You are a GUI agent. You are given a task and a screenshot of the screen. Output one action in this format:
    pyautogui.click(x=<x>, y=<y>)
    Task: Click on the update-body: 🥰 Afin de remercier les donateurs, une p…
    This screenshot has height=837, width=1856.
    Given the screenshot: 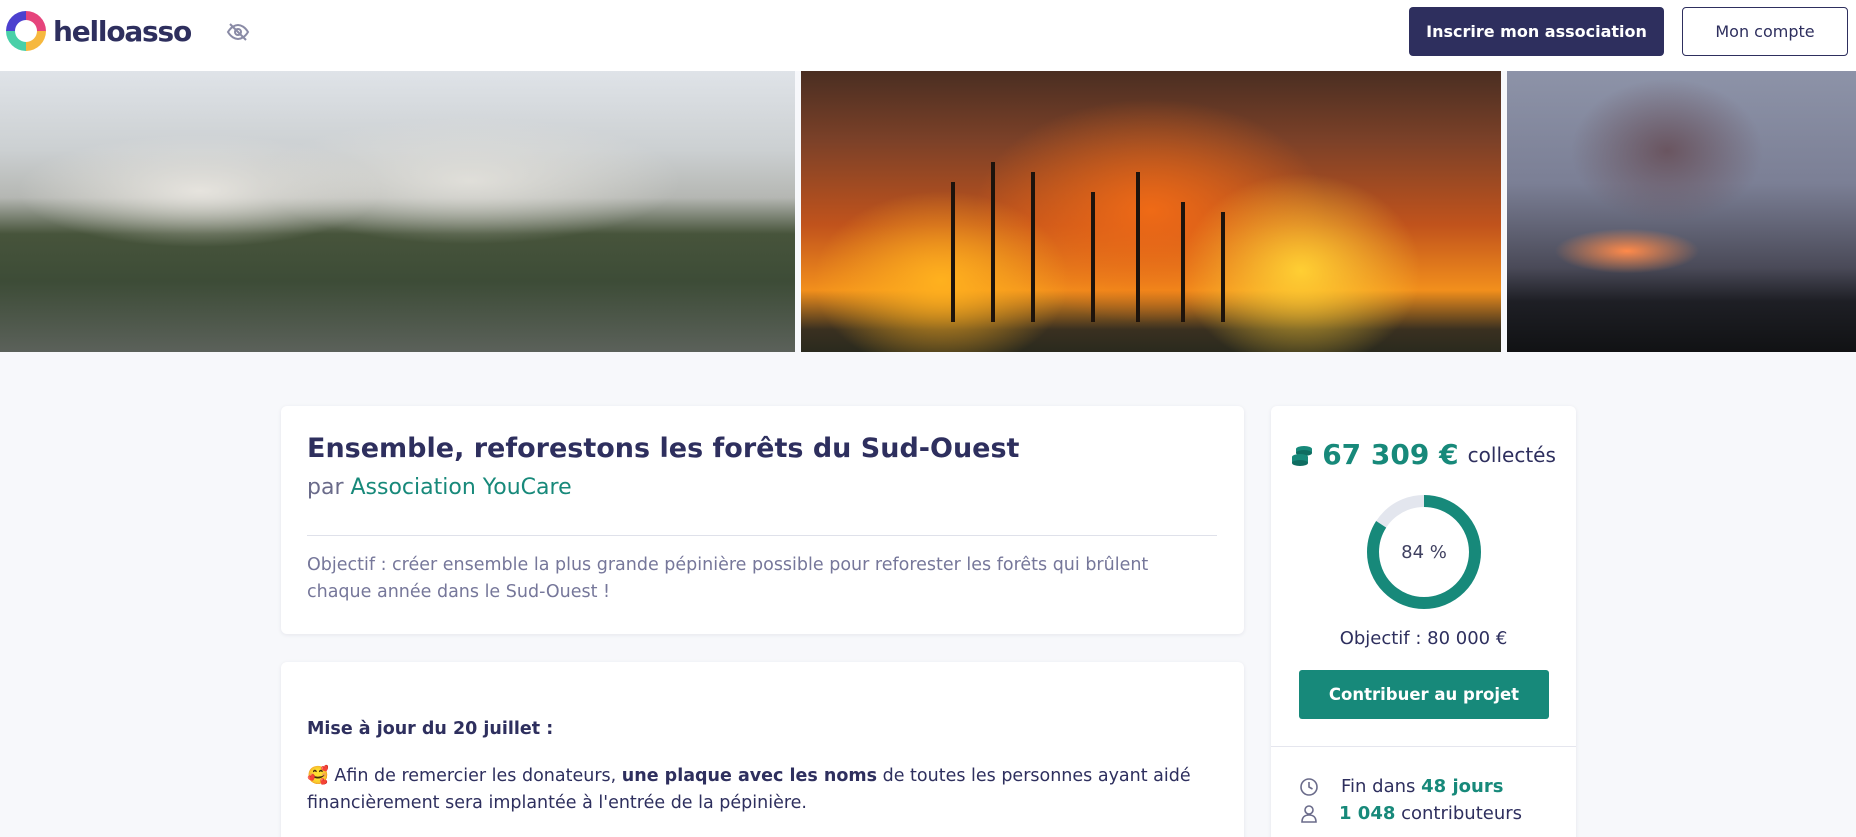 What is the action you would take?
    pyautogui.click(x=757, y=790)
    